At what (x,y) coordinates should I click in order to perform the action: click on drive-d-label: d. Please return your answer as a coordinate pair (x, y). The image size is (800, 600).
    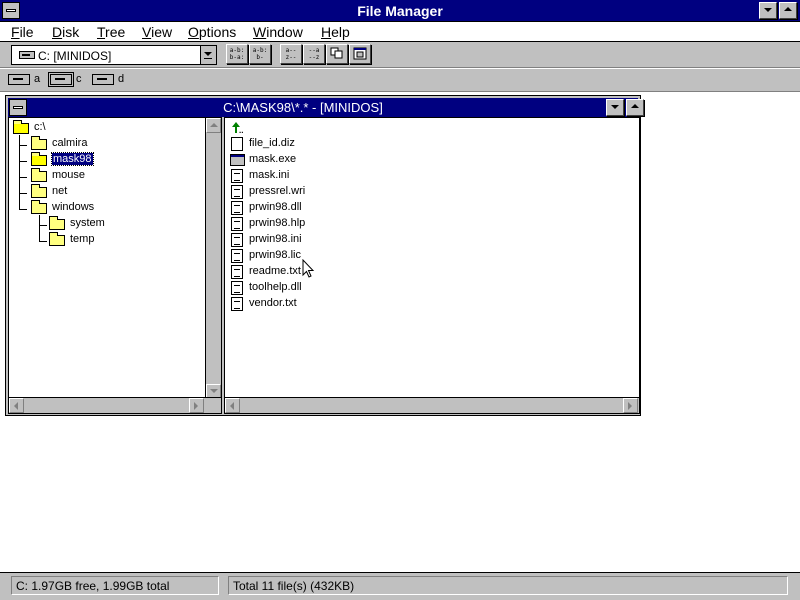
    Looking at the image, I should click on (121, 79).